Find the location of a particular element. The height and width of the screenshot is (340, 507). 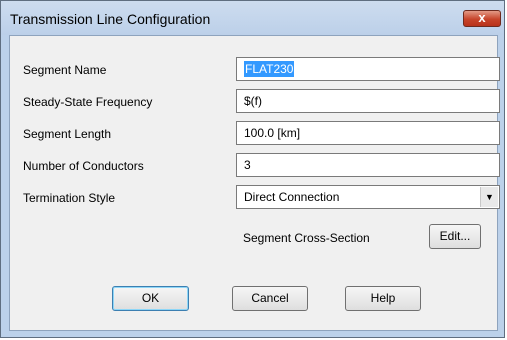

segment-length-input: 100.0 [km] is located at coordinates (368, 133).